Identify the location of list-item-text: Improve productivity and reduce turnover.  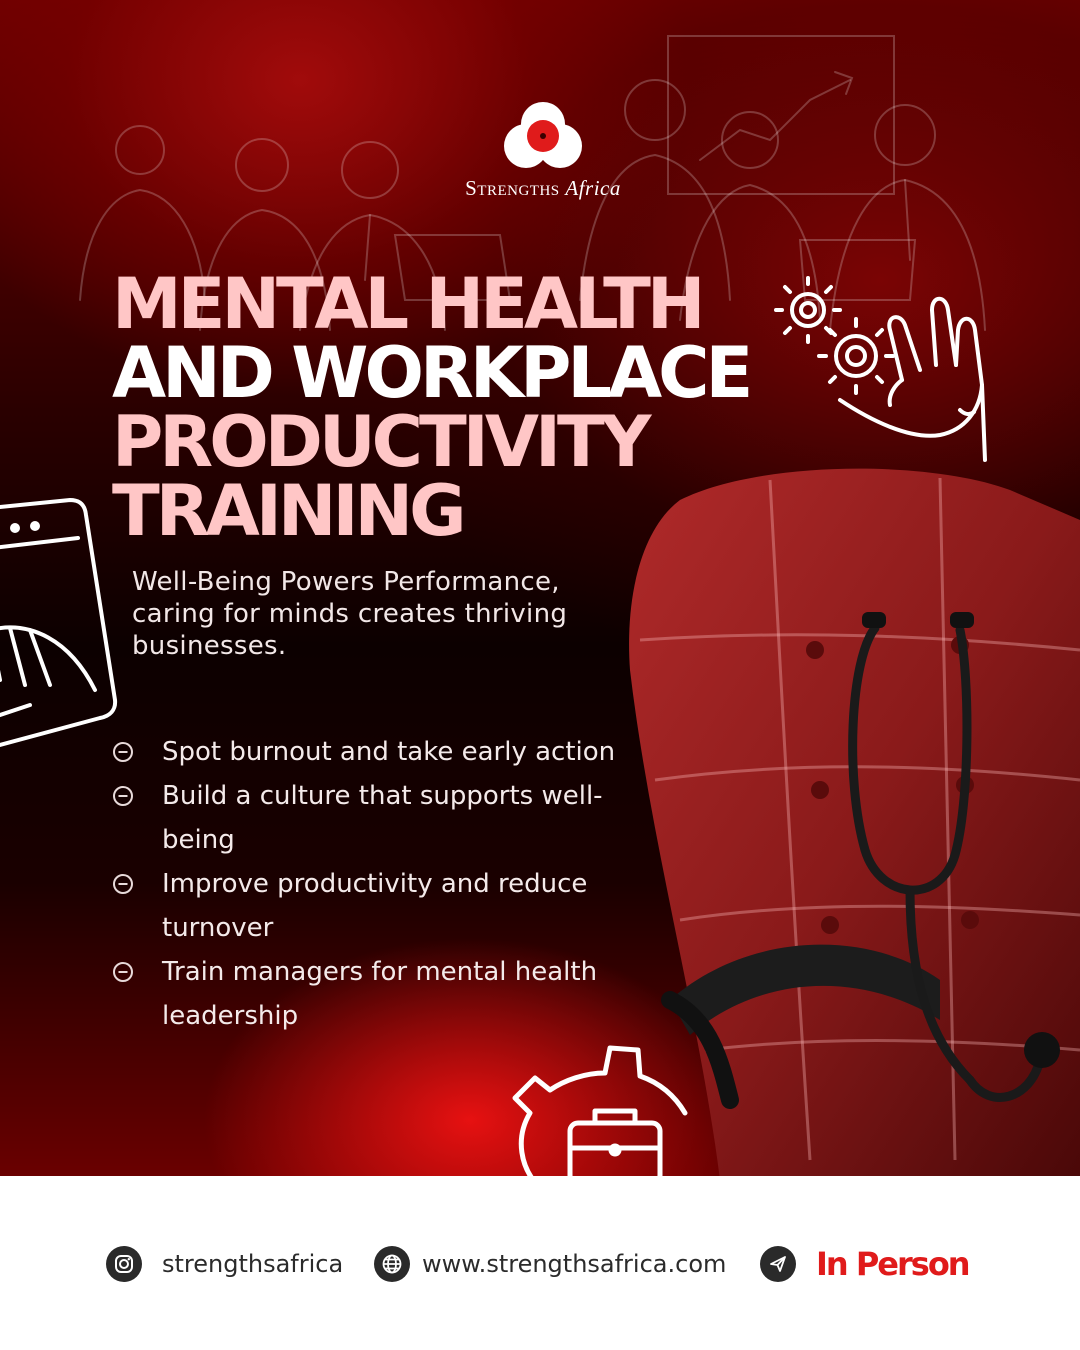
(375, 906).